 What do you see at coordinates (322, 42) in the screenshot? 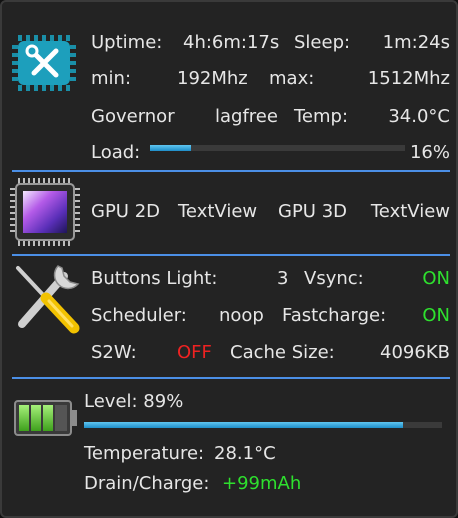
I see `sleep-label: Sleep:` at bounding box center [322, 42].